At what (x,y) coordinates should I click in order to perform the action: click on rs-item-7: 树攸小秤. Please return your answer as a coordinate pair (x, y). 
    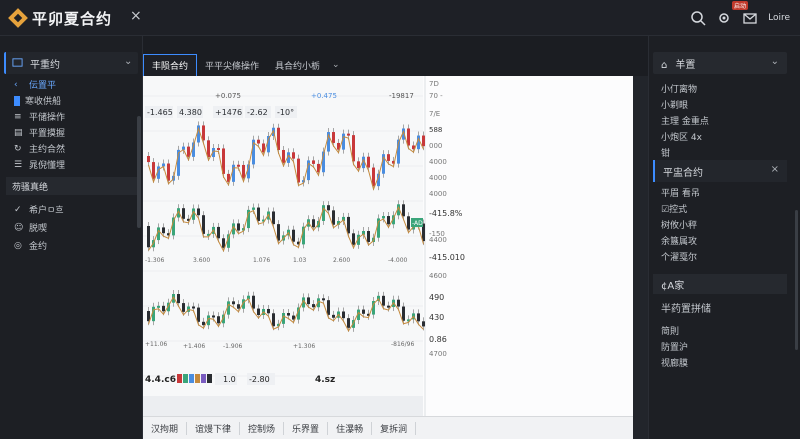
    Looking at the image, I should click on (679, 224).